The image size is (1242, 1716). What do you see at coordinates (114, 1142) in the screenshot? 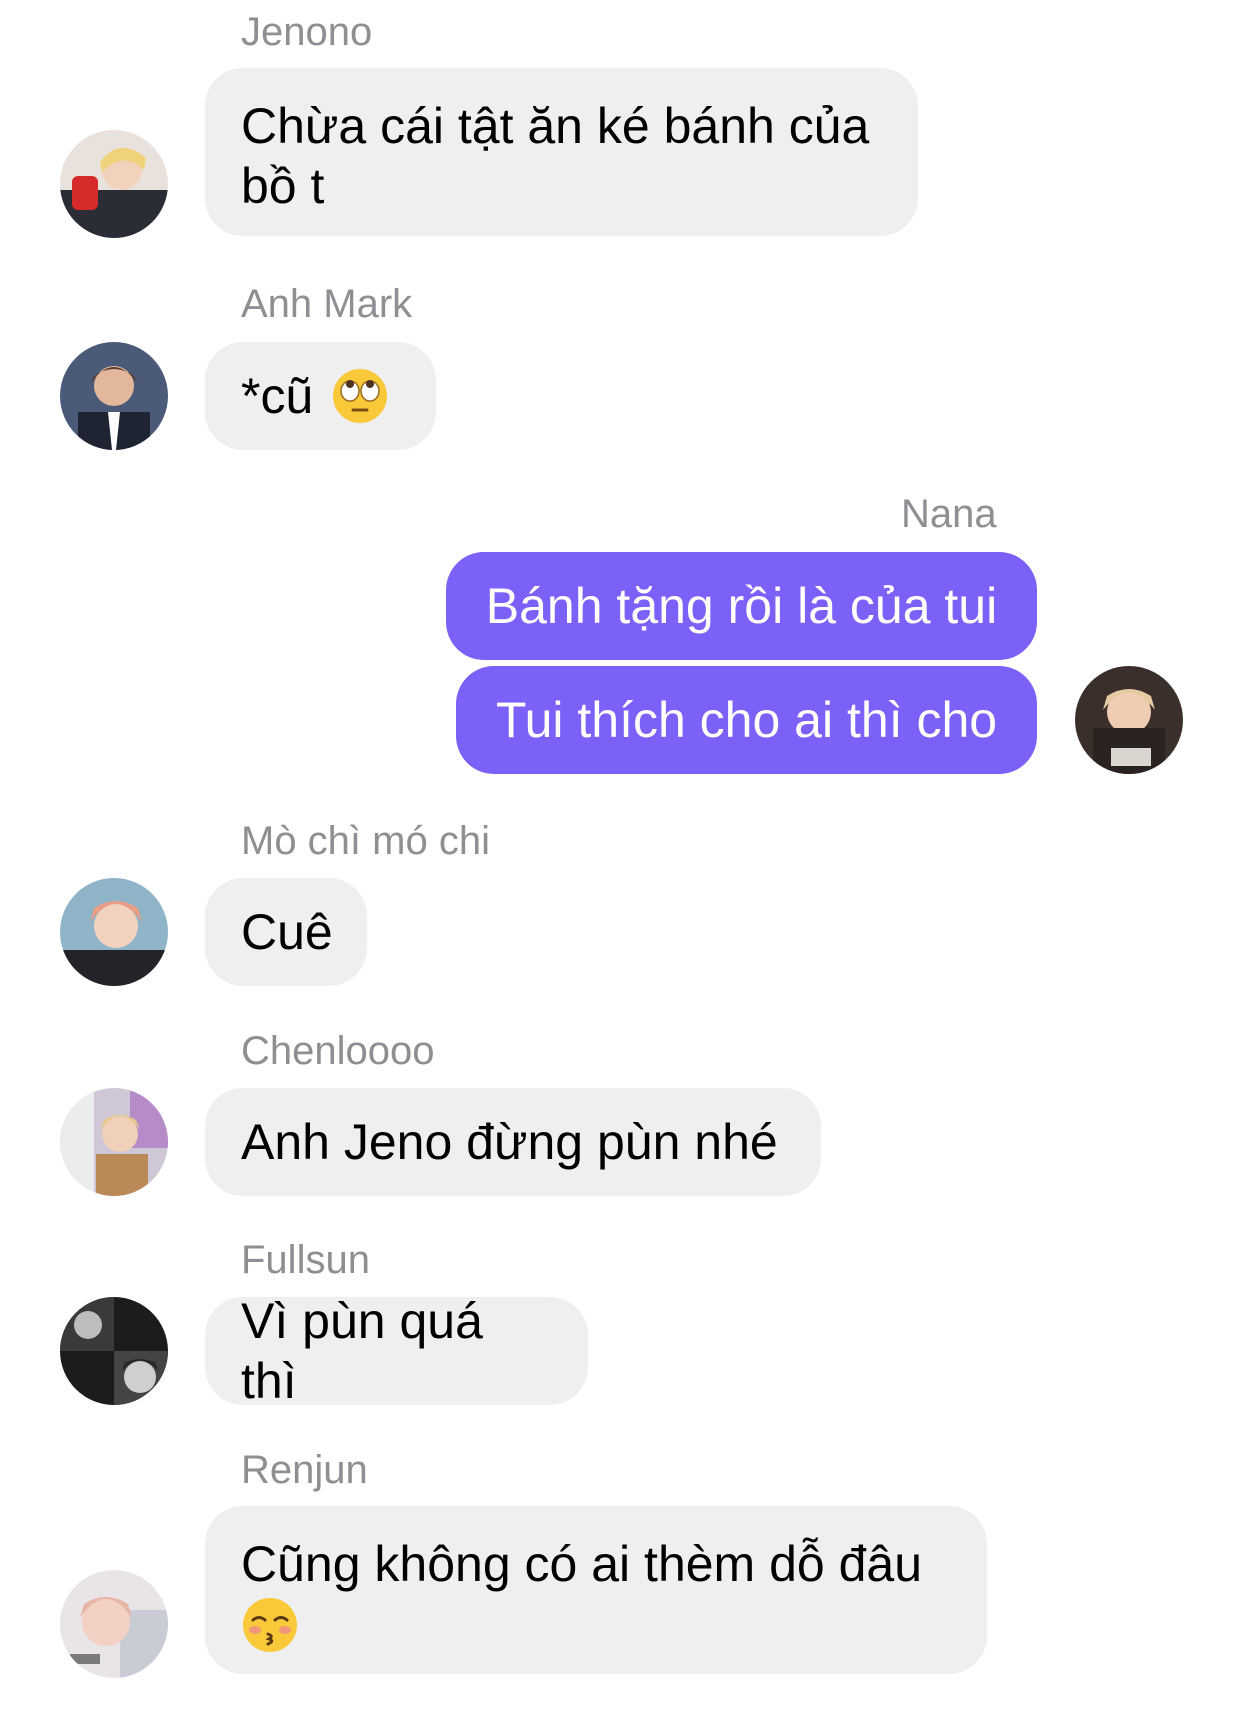
I see `chenle-avatar` at bounding box center [114, 1142].